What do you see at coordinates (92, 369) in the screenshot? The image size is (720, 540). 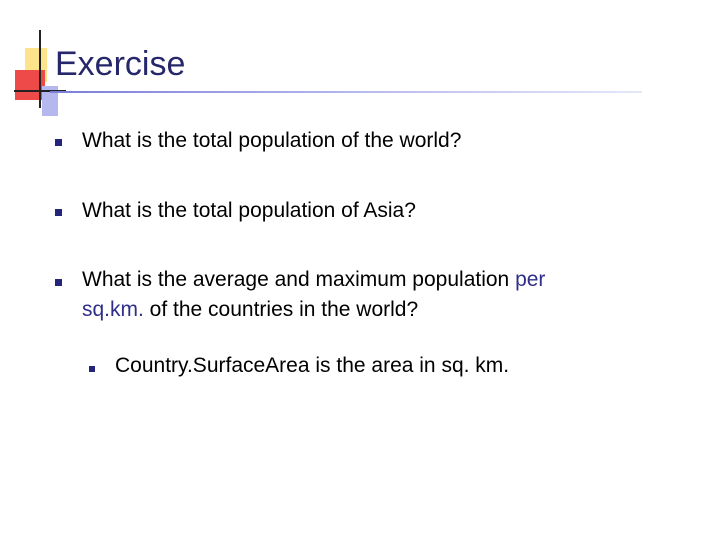 I see `sub-bullet-marker` at bounding box center [92, 369].